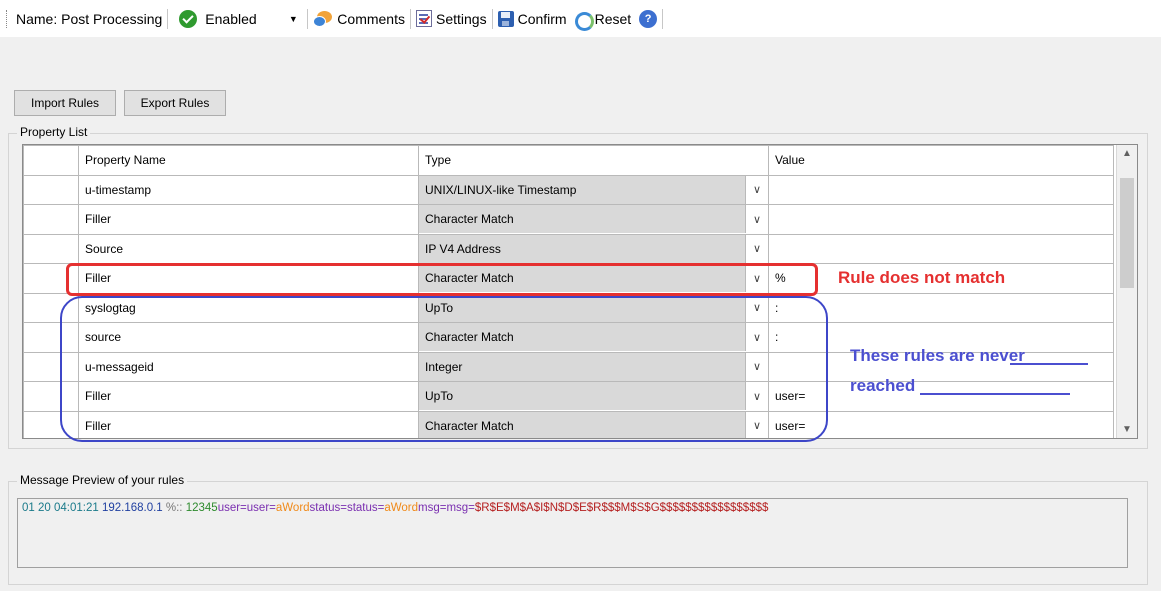  I want to click on type-dropdown-cell: UNIX/LINUX-like Timestamp ∨, so click(593, 189).